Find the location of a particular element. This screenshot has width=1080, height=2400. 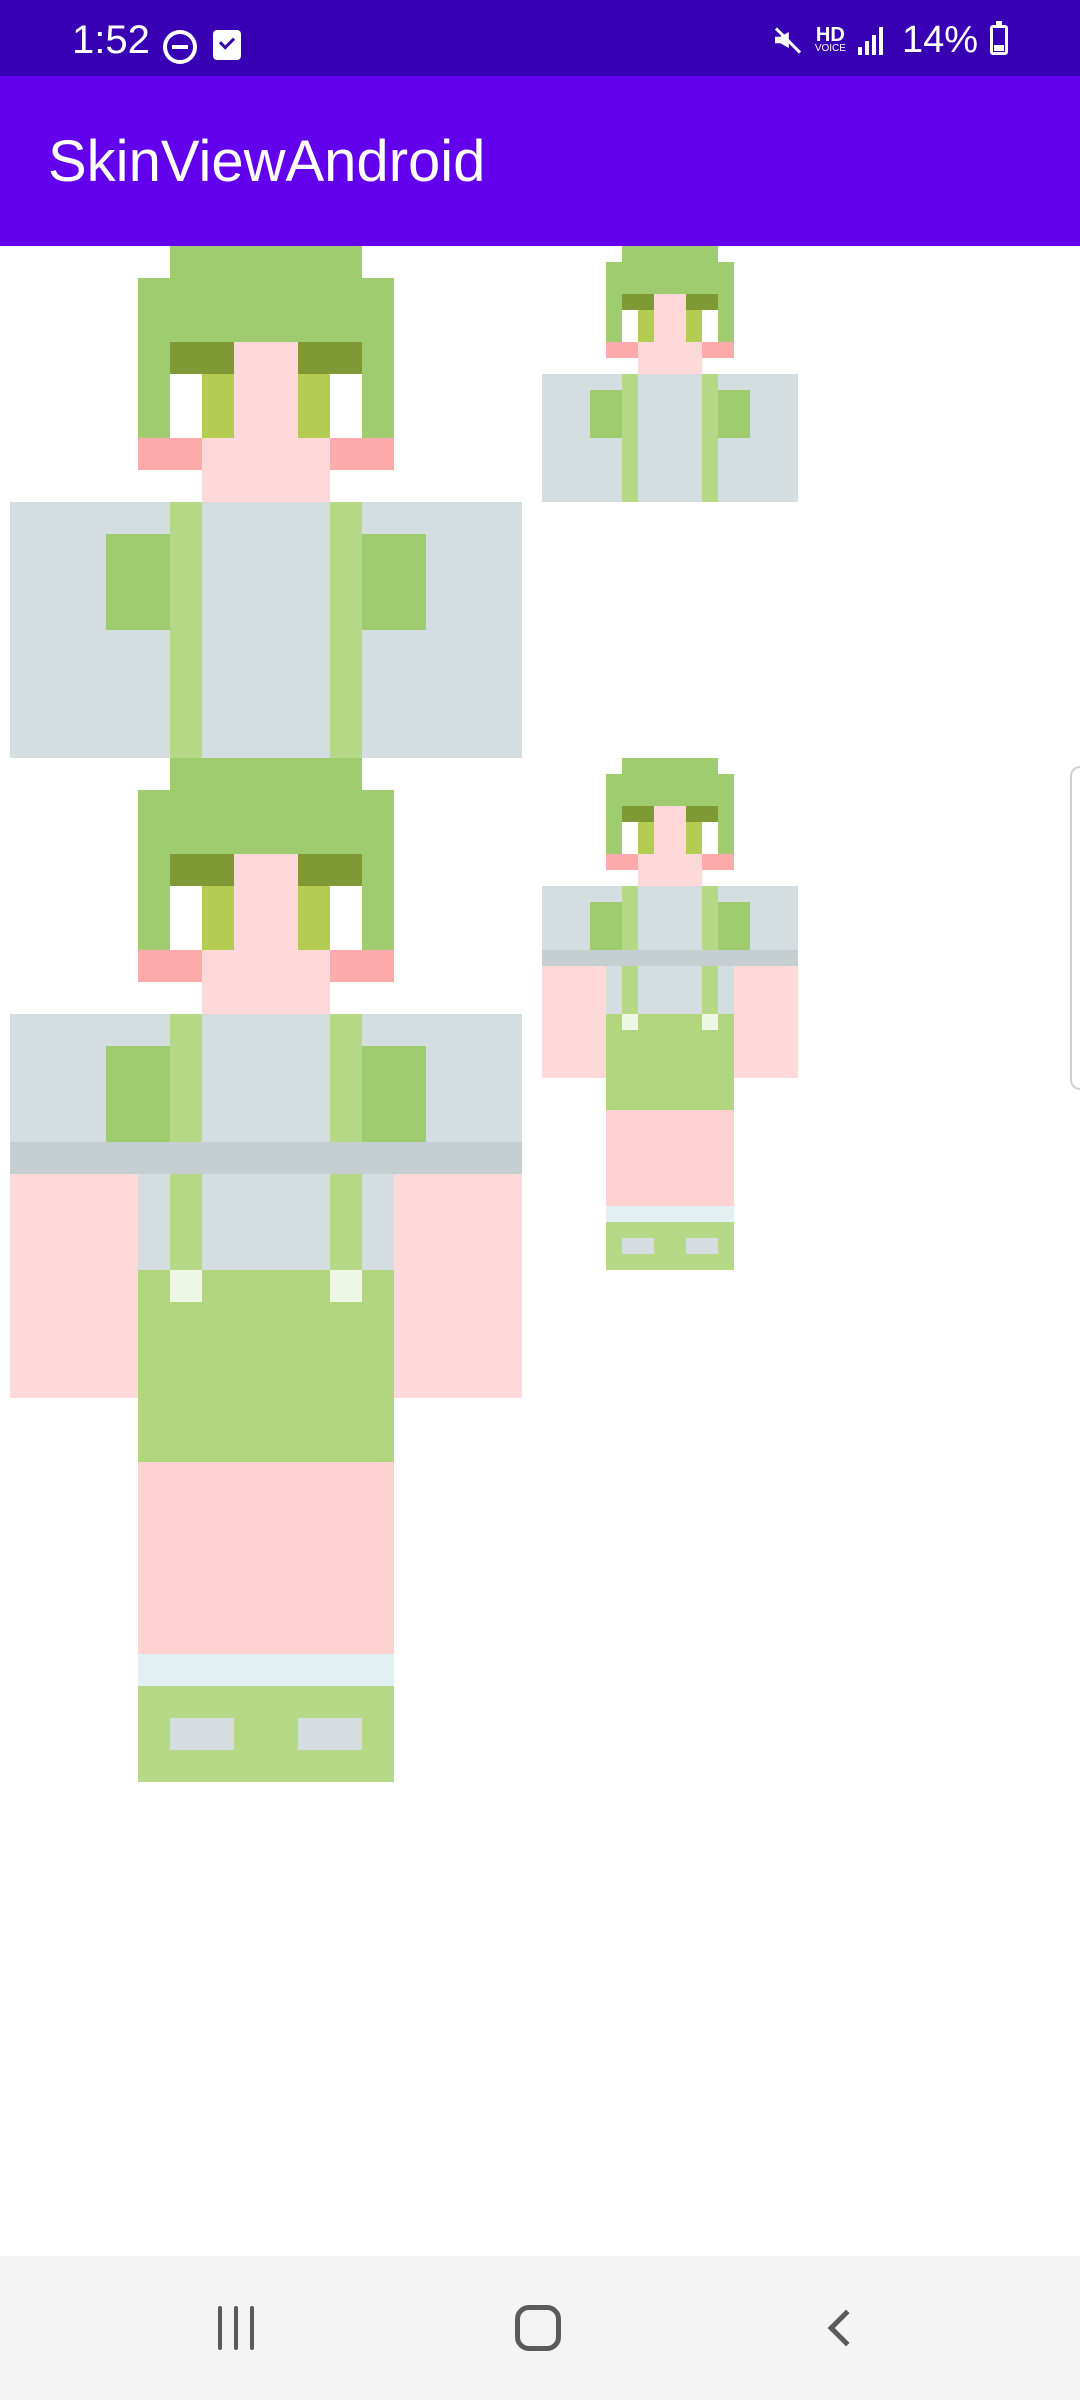

hd-voice-icon: HD VOICE is located at coordinates (830, 39).